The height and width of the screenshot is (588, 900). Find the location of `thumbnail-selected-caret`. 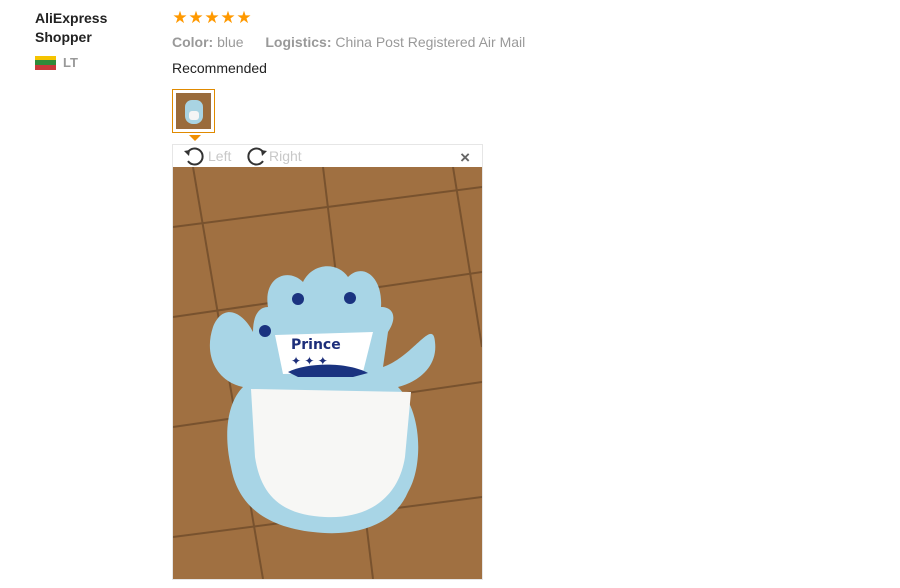

thumbnail-selected-caret is located at coordinates (195, 138).